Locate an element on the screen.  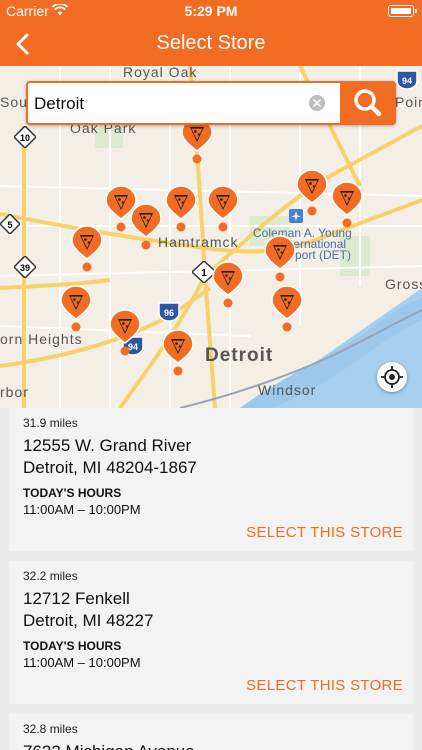
battery-icon is located at coordinates (402, 11).